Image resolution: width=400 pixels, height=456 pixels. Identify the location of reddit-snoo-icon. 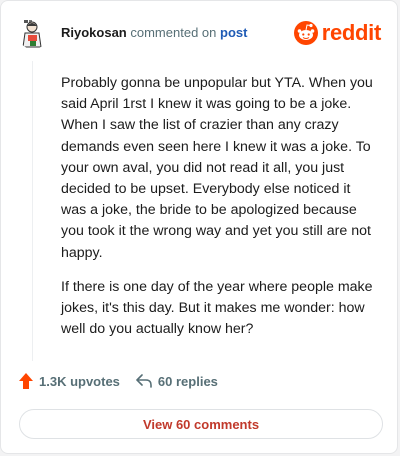
(305, 33).